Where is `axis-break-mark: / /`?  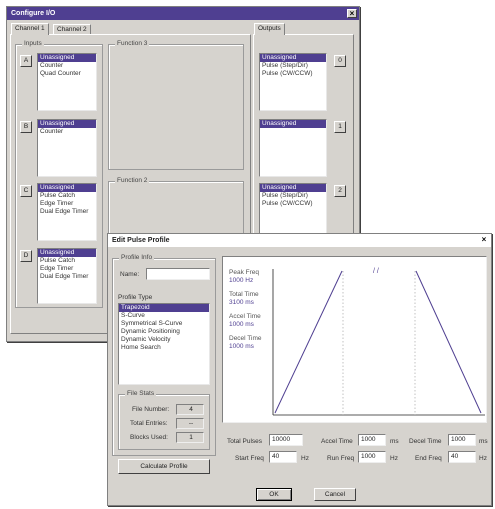
axis-break-mark: / / is located at coordinates (376, 271).